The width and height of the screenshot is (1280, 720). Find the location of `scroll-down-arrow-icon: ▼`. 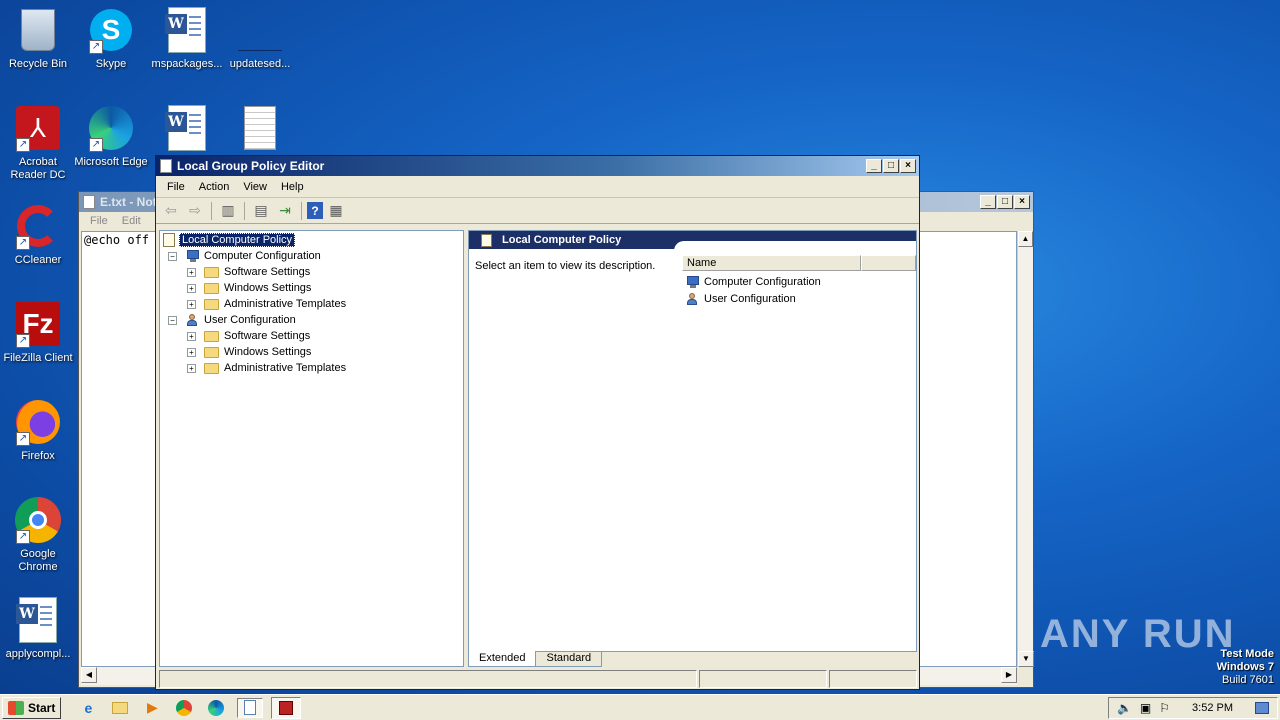

scroll-down-arrow-icon: ▼ is located at coordinates (1026, 659).